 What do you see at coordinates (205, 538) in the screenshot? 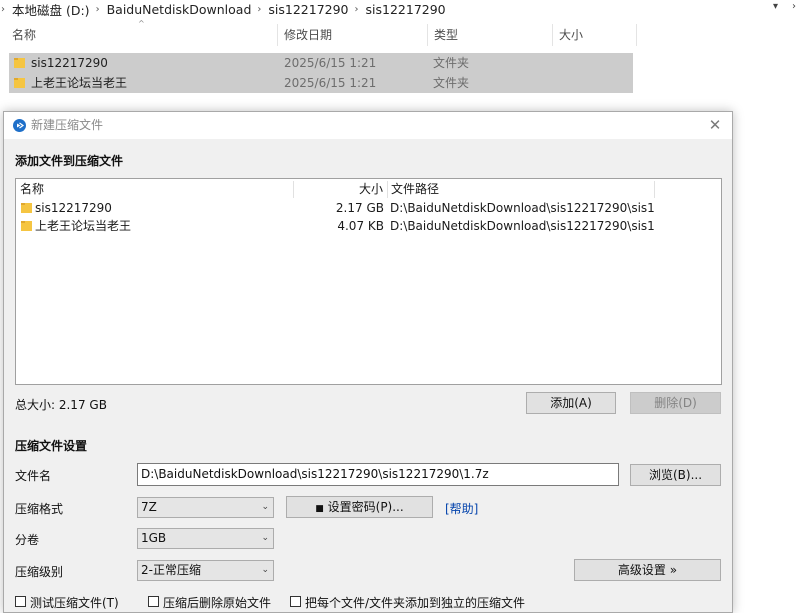
I see `volume-select: 1GB ⌄` at bounding box center [205, 538].